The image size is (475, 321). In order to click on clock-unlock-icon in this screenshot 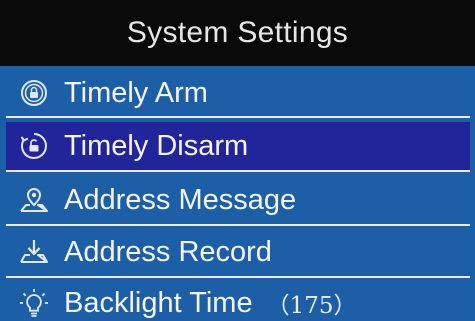, I will do `click(34, 146)`.